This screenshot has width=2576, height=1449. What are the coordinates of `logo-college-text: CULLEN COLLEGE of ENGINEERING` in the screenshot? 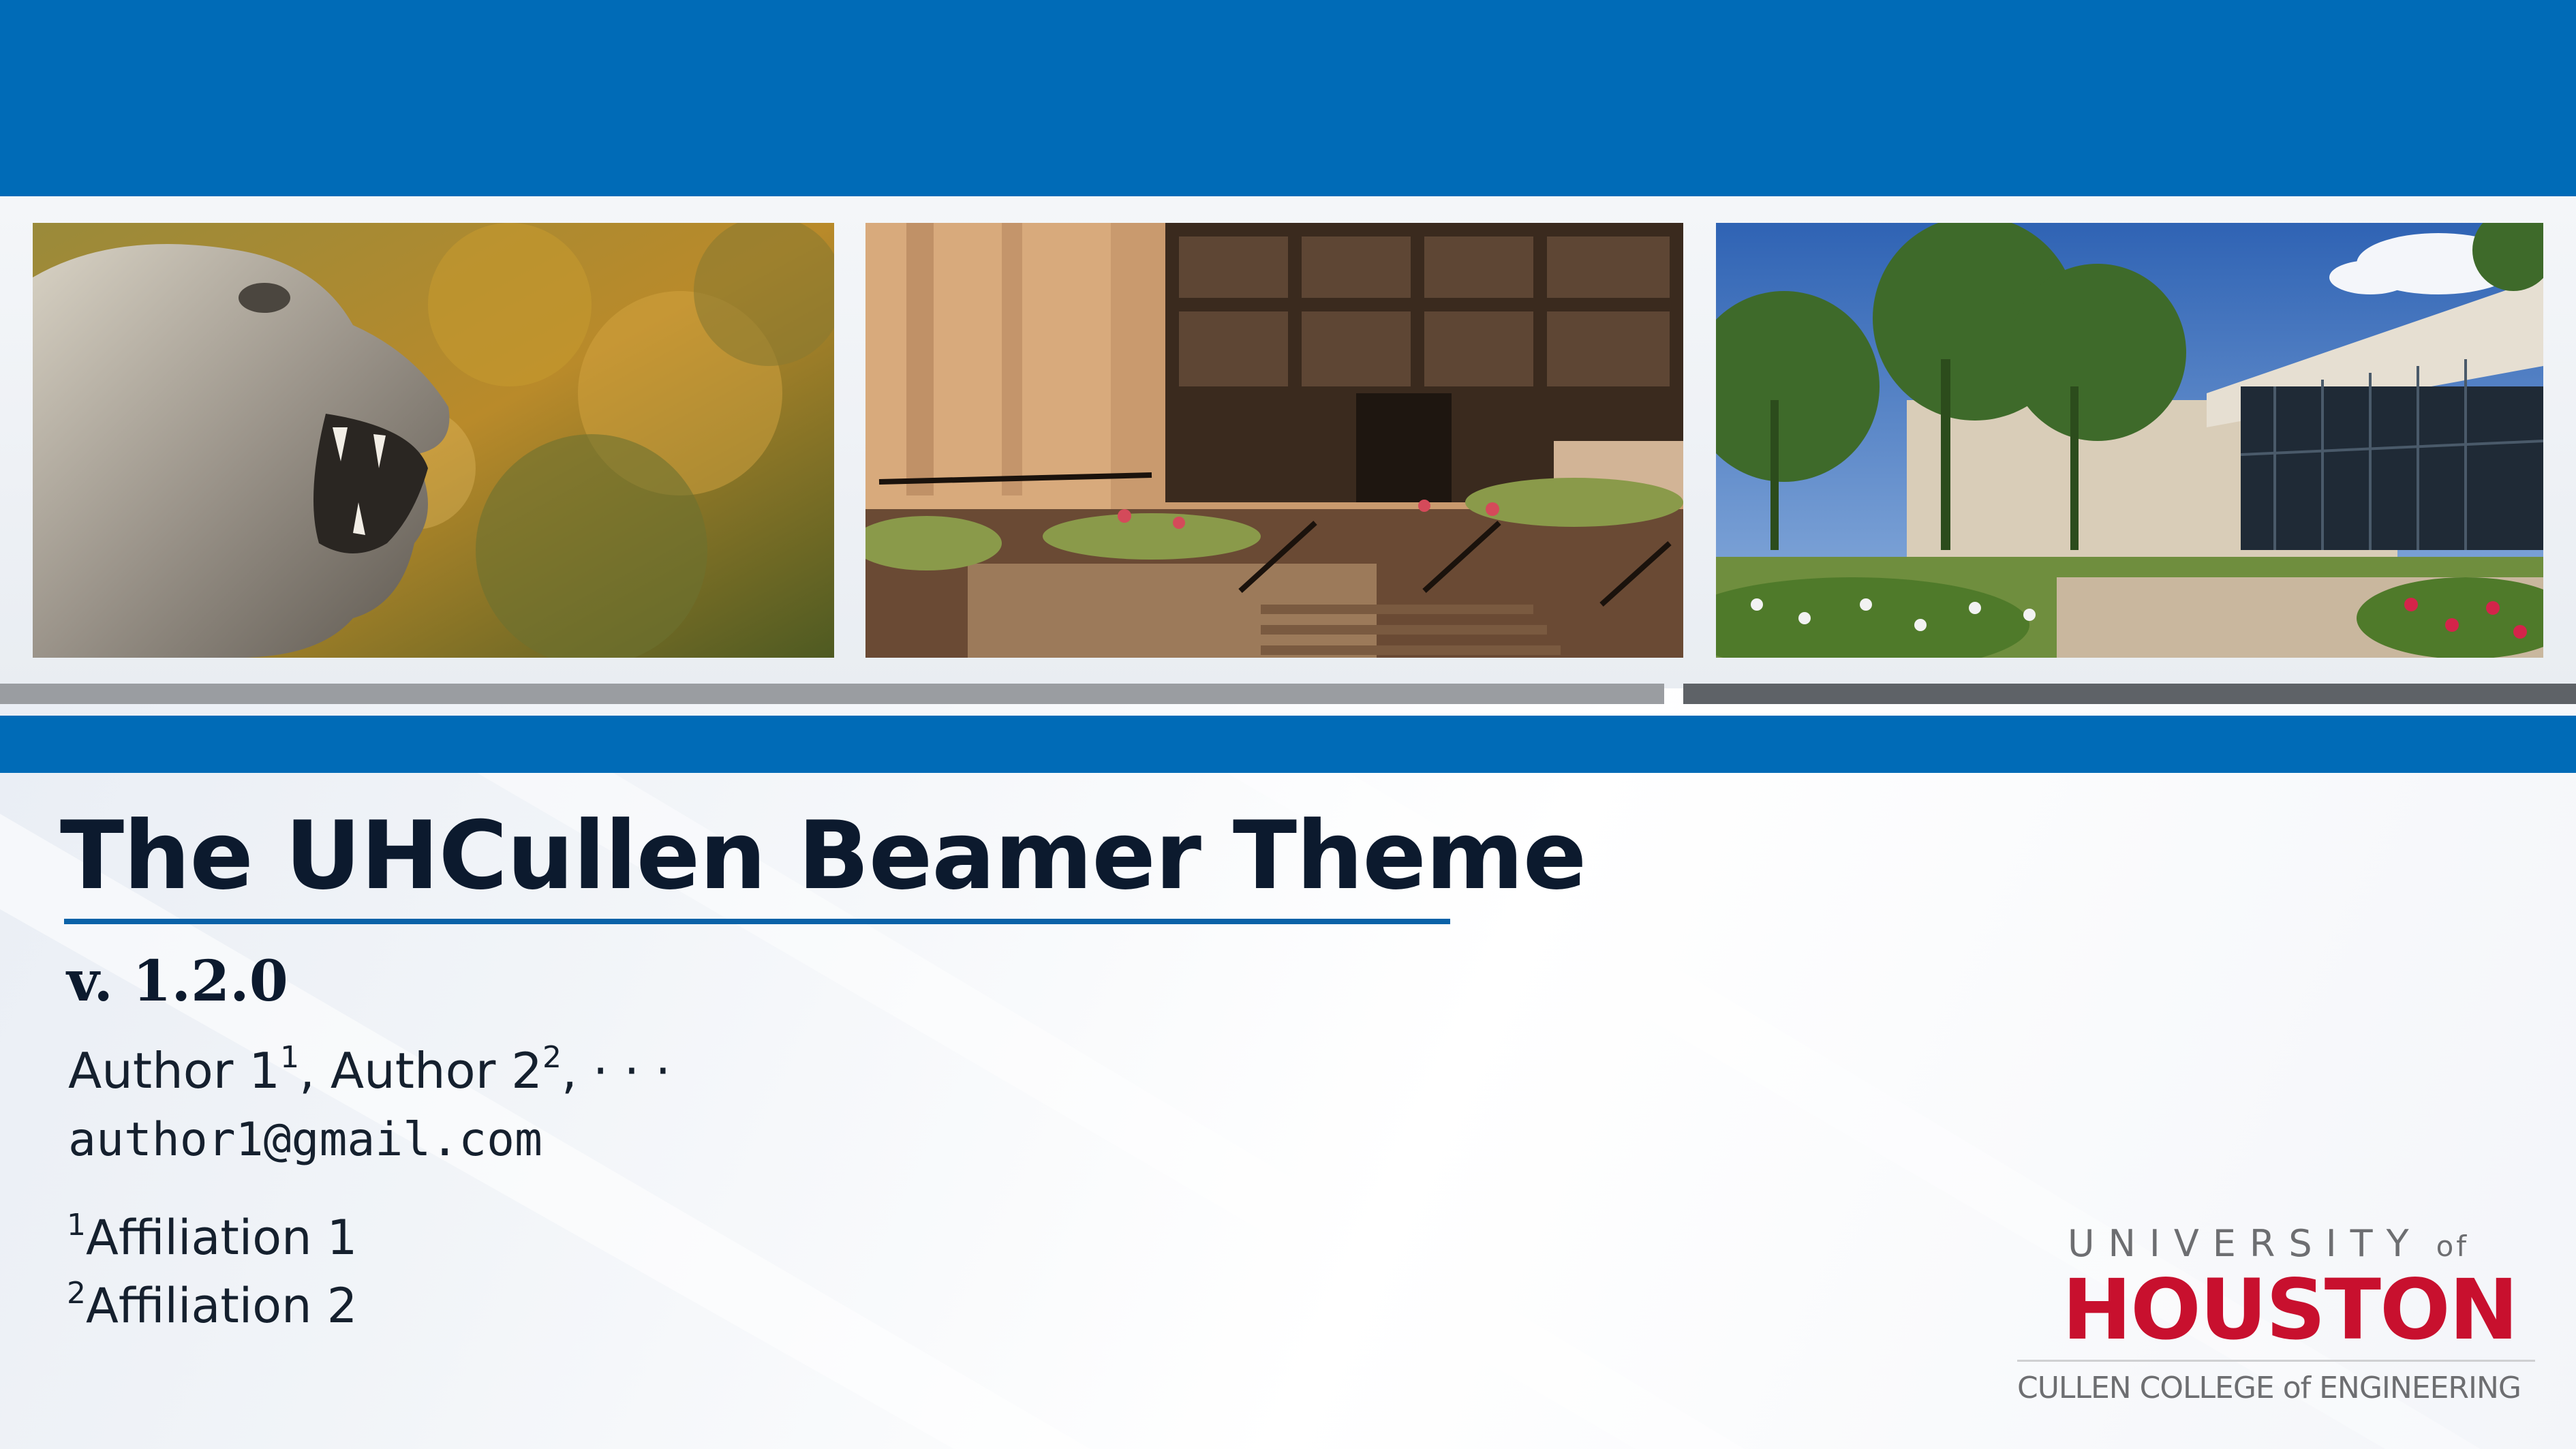 It's located at (2269, 1388).